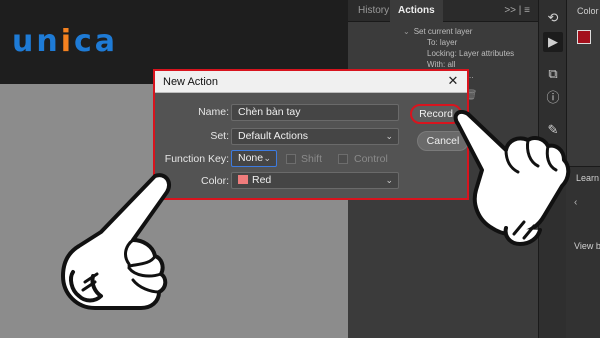 The height and width of the screenshot is (338, 600). What do you see at coordinates (116, 241) in the screenshot?
I see `pointing-hand-left-icon` at bounding box center [116, 241].